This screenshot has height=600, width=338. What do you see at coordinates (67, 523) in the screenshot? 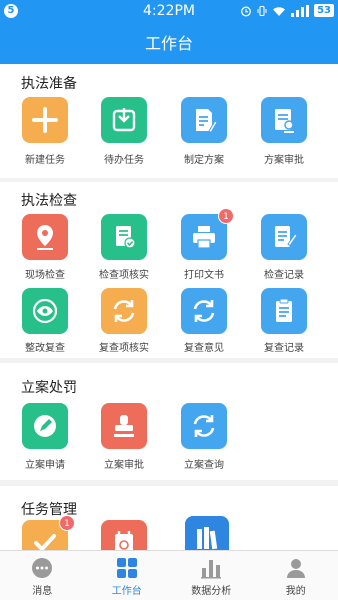
I see `task-done-badge: 1` at bounding box center [67, 523].